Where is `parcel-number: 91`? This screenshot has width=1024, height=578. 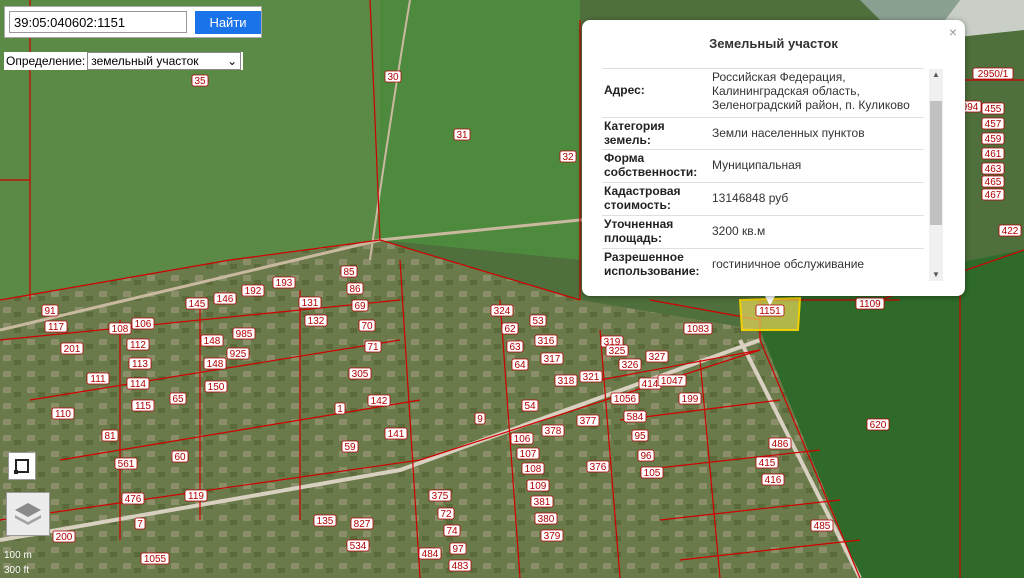 parcel-number: 91 is located at coordinates (50, 311).